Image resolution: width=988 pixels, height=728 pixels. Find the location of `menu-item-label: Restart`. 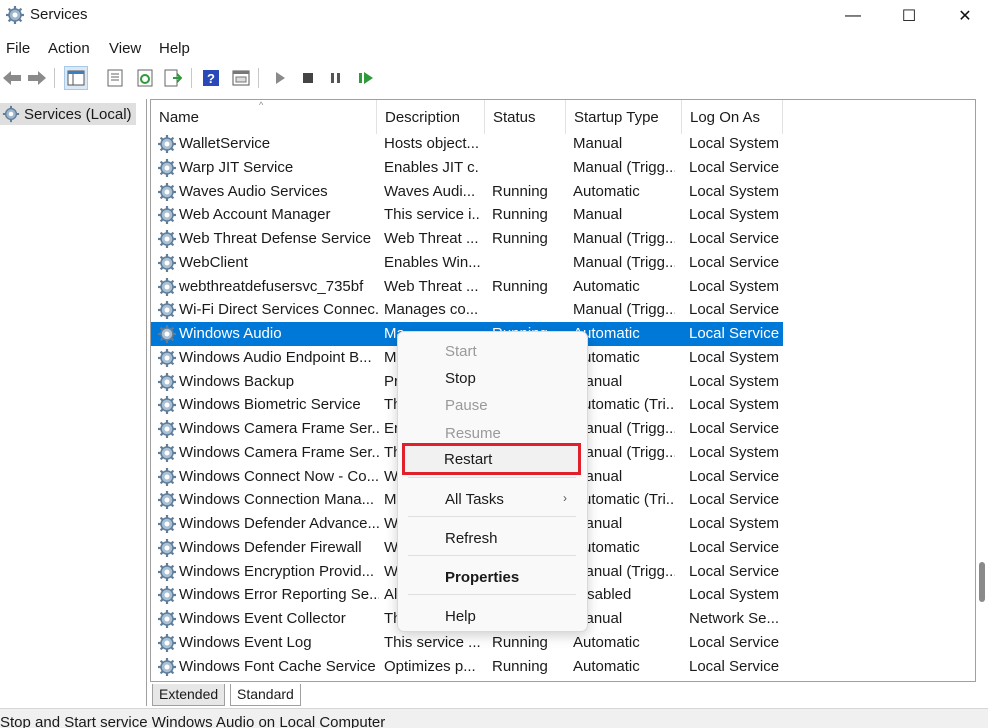

menu-item-label: Restart is located at coordinates (468, 459).